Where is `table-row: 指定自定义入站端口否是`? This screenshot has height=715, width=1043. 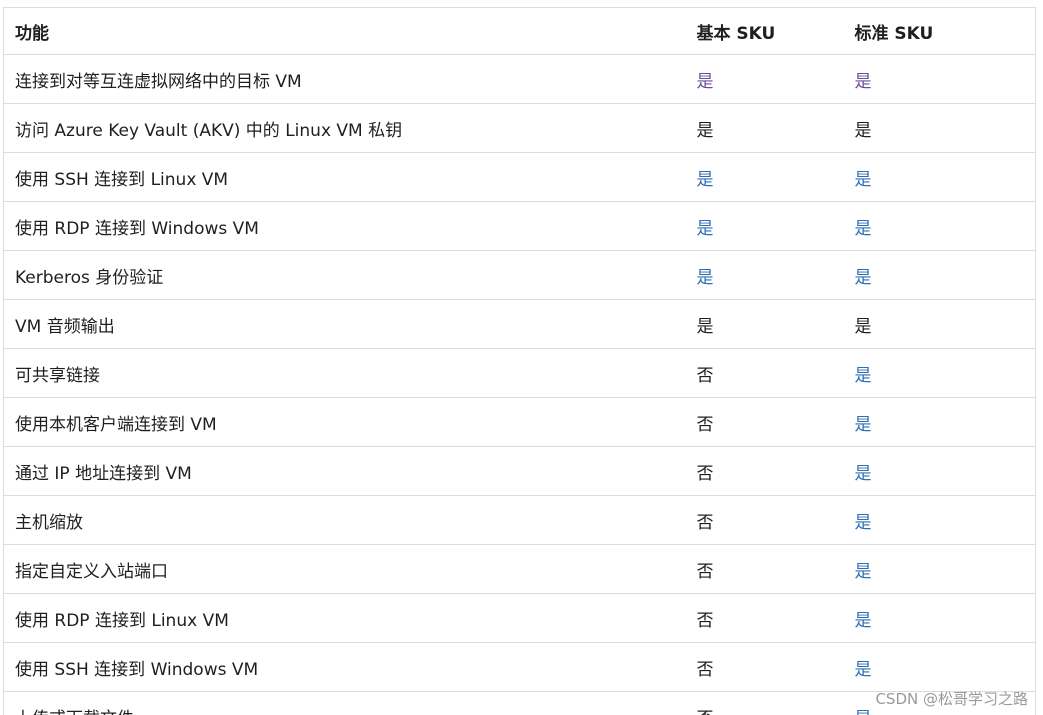 table-row: 指定自定义入站端口否是 is located at coordinates (519, 569).